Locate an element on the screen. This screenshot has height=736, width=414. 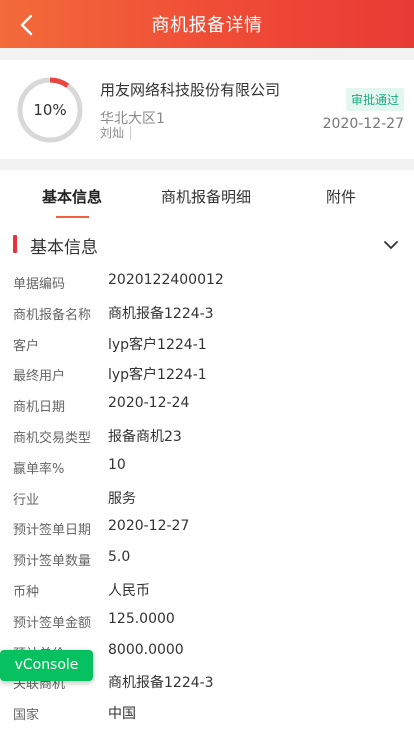
field-value: 报备商机23 is located at coordinates (145, 437).